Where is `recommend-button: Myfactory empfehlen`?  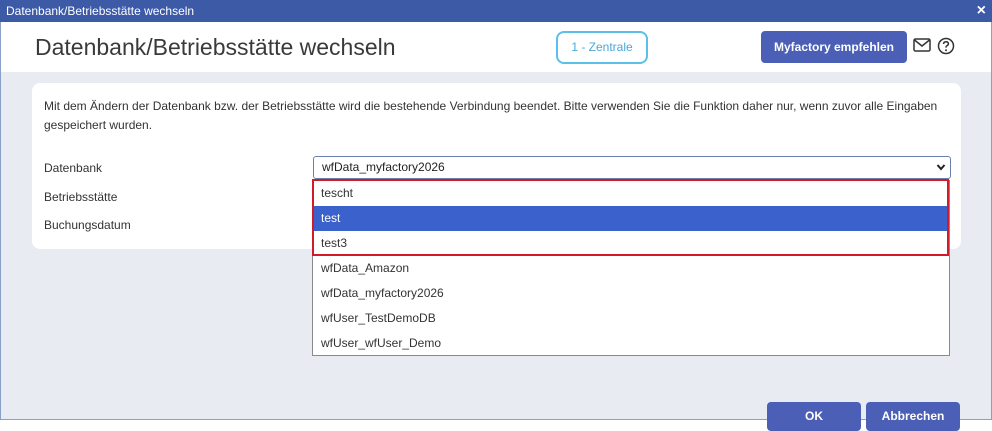 recommend-button: Myfactory empfehlen is located at coordinates (834, 47).